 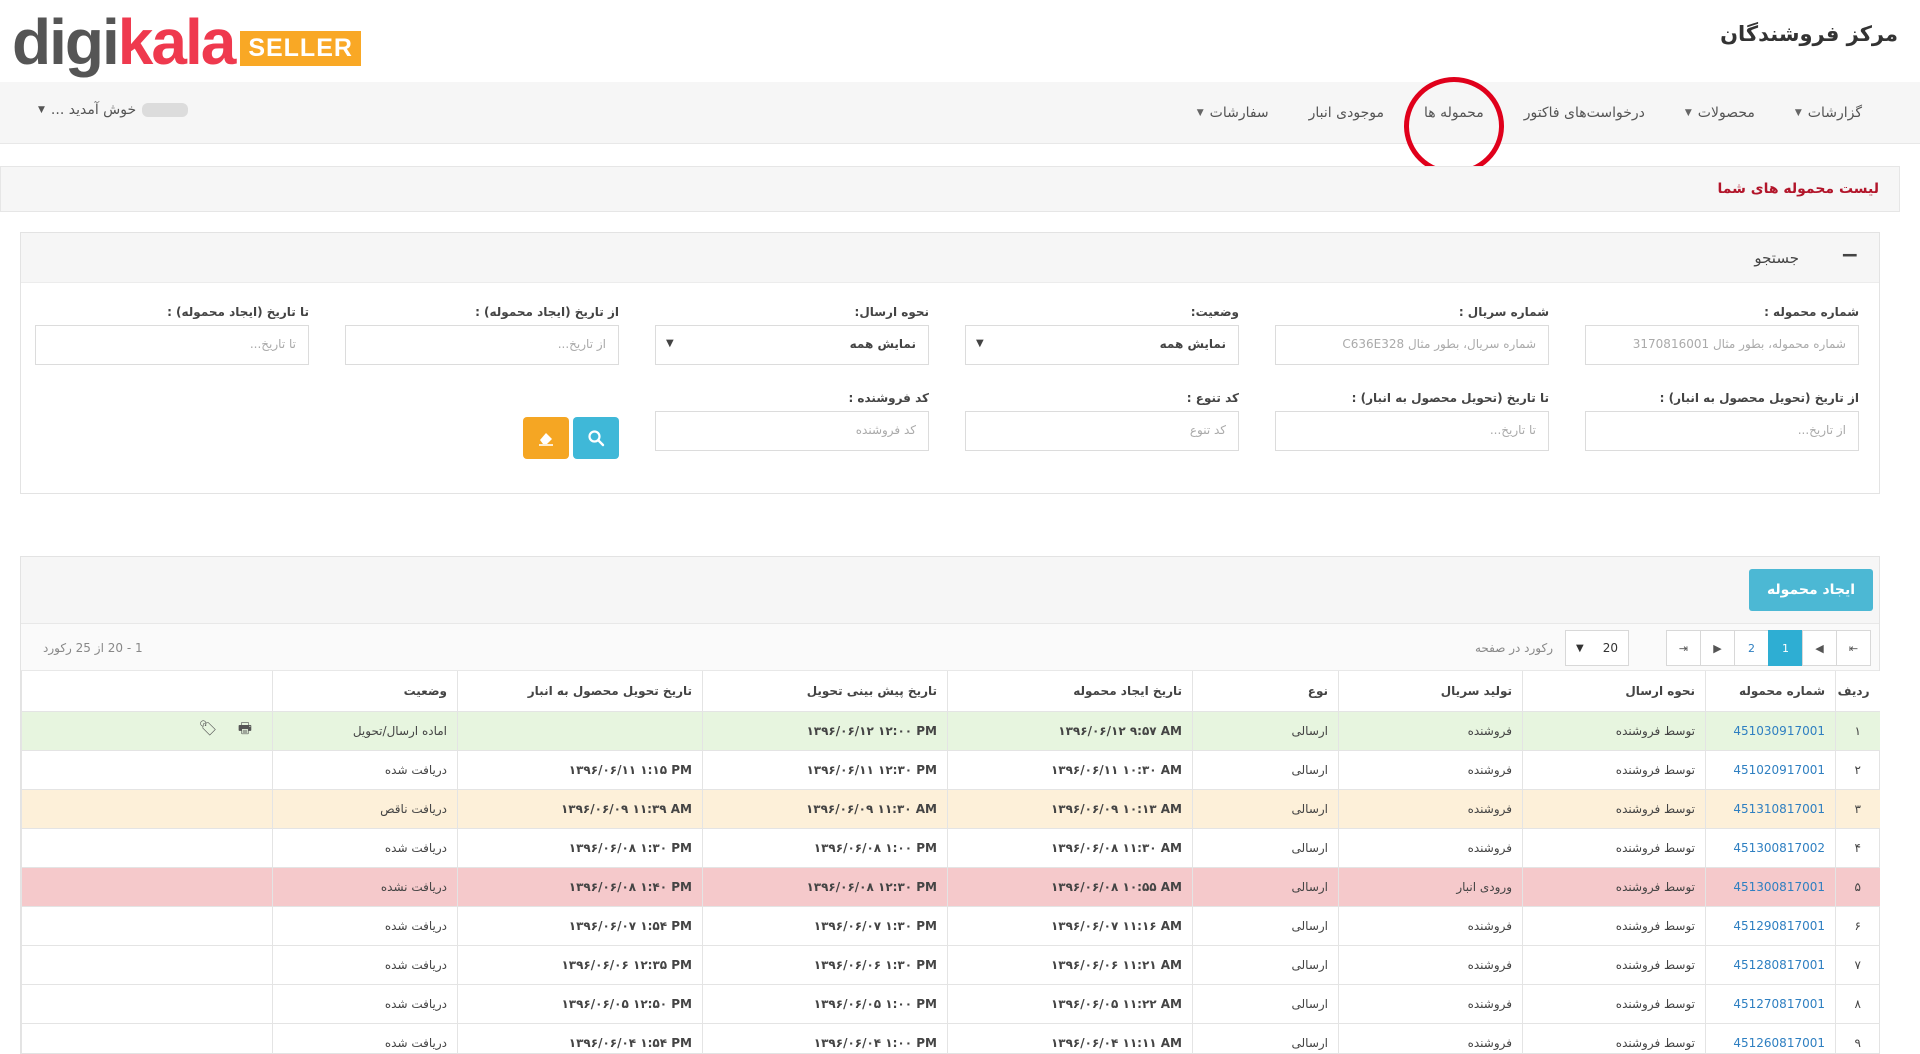 What do you see at coordinates (365, 731) in the screenshot?
I see `status-cell: اماده ارسال/تحویل` at bounding box center [365, 731].